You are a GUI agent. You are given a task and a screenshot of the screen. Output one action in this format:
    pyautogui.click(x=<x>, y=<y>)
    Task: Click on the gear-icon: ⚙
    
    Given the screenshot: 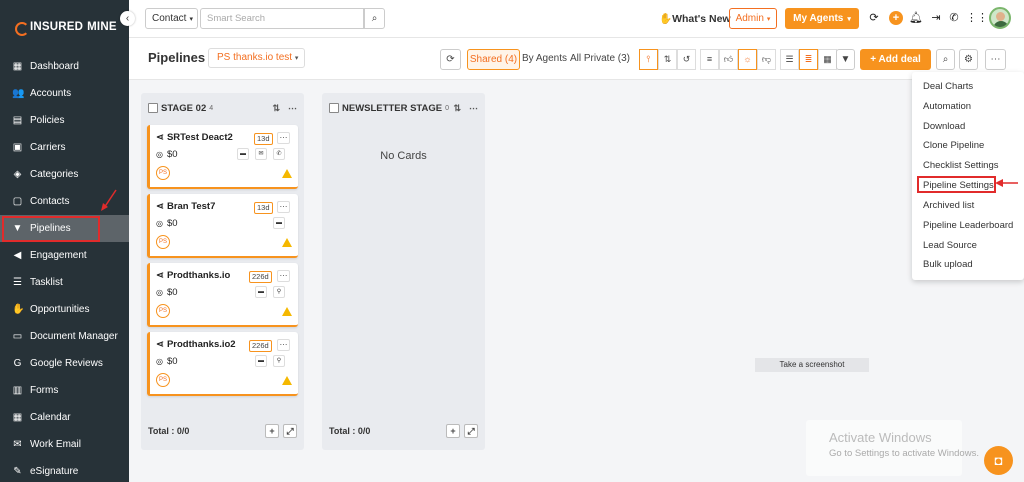 What is the action you would take?
    pyautogui.click(x=968, y=59)
    